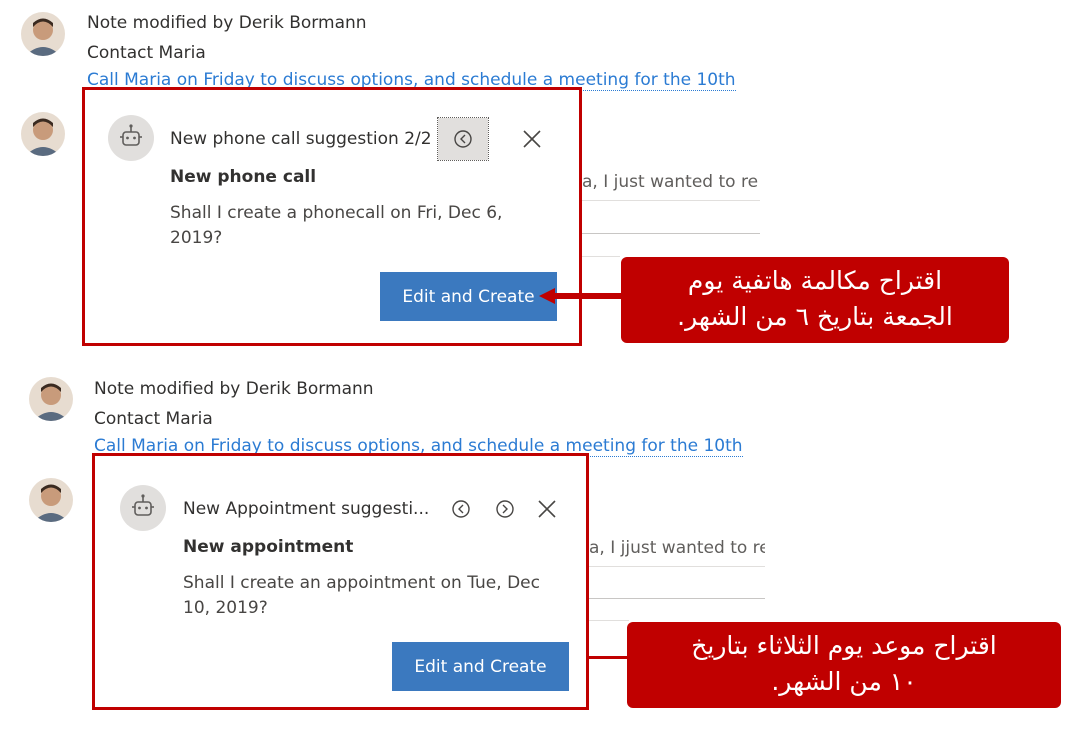 The image size is (1069, 734). What do you see at coordinates (609, 657) in the screenshot?
I see `callout-connector` at bounding box center [609, 657].